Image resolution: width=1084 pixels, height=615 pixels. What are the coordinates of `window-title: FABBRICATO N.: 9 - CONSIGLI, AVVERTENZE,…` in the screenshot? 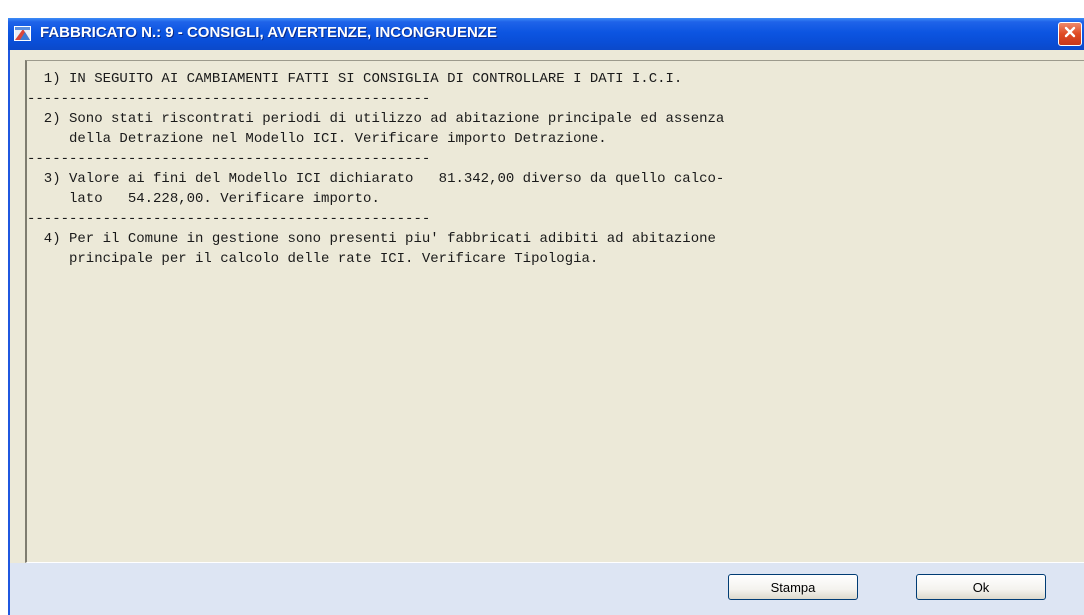 It's located at (268, 32).